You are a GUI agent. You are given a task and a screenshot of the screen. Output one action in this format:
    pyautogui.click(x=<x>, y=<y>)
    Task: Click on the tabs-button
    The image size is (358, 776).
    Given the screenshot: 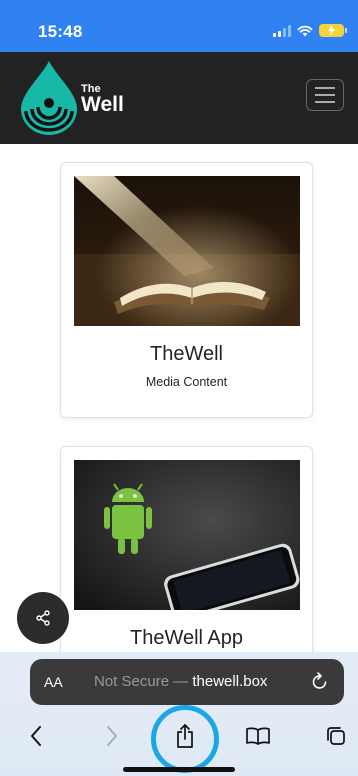 What is the action you would take?
    pyautogui.click(x=336, y=736)
    